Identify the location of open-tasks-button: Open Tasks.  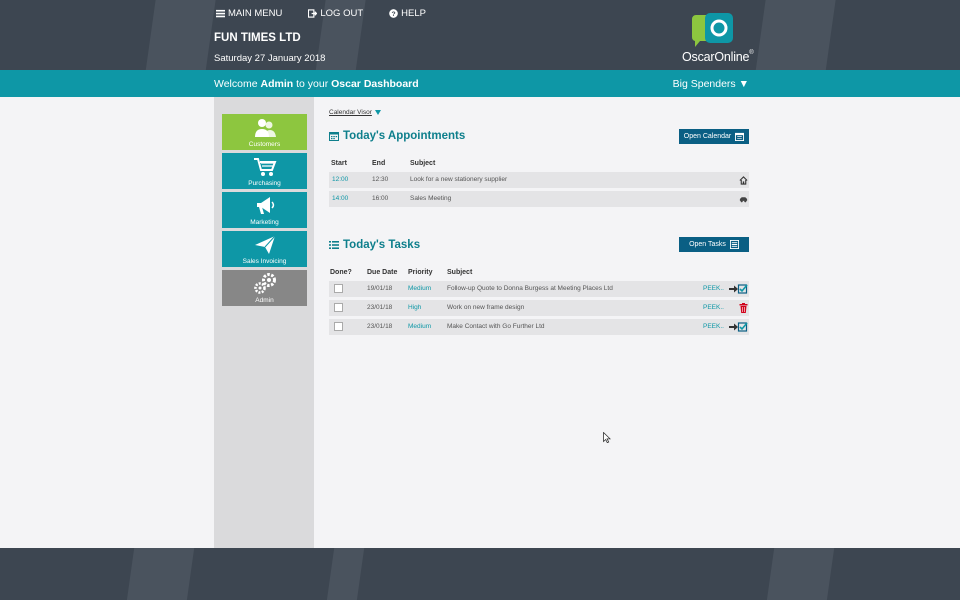
(714, 244).